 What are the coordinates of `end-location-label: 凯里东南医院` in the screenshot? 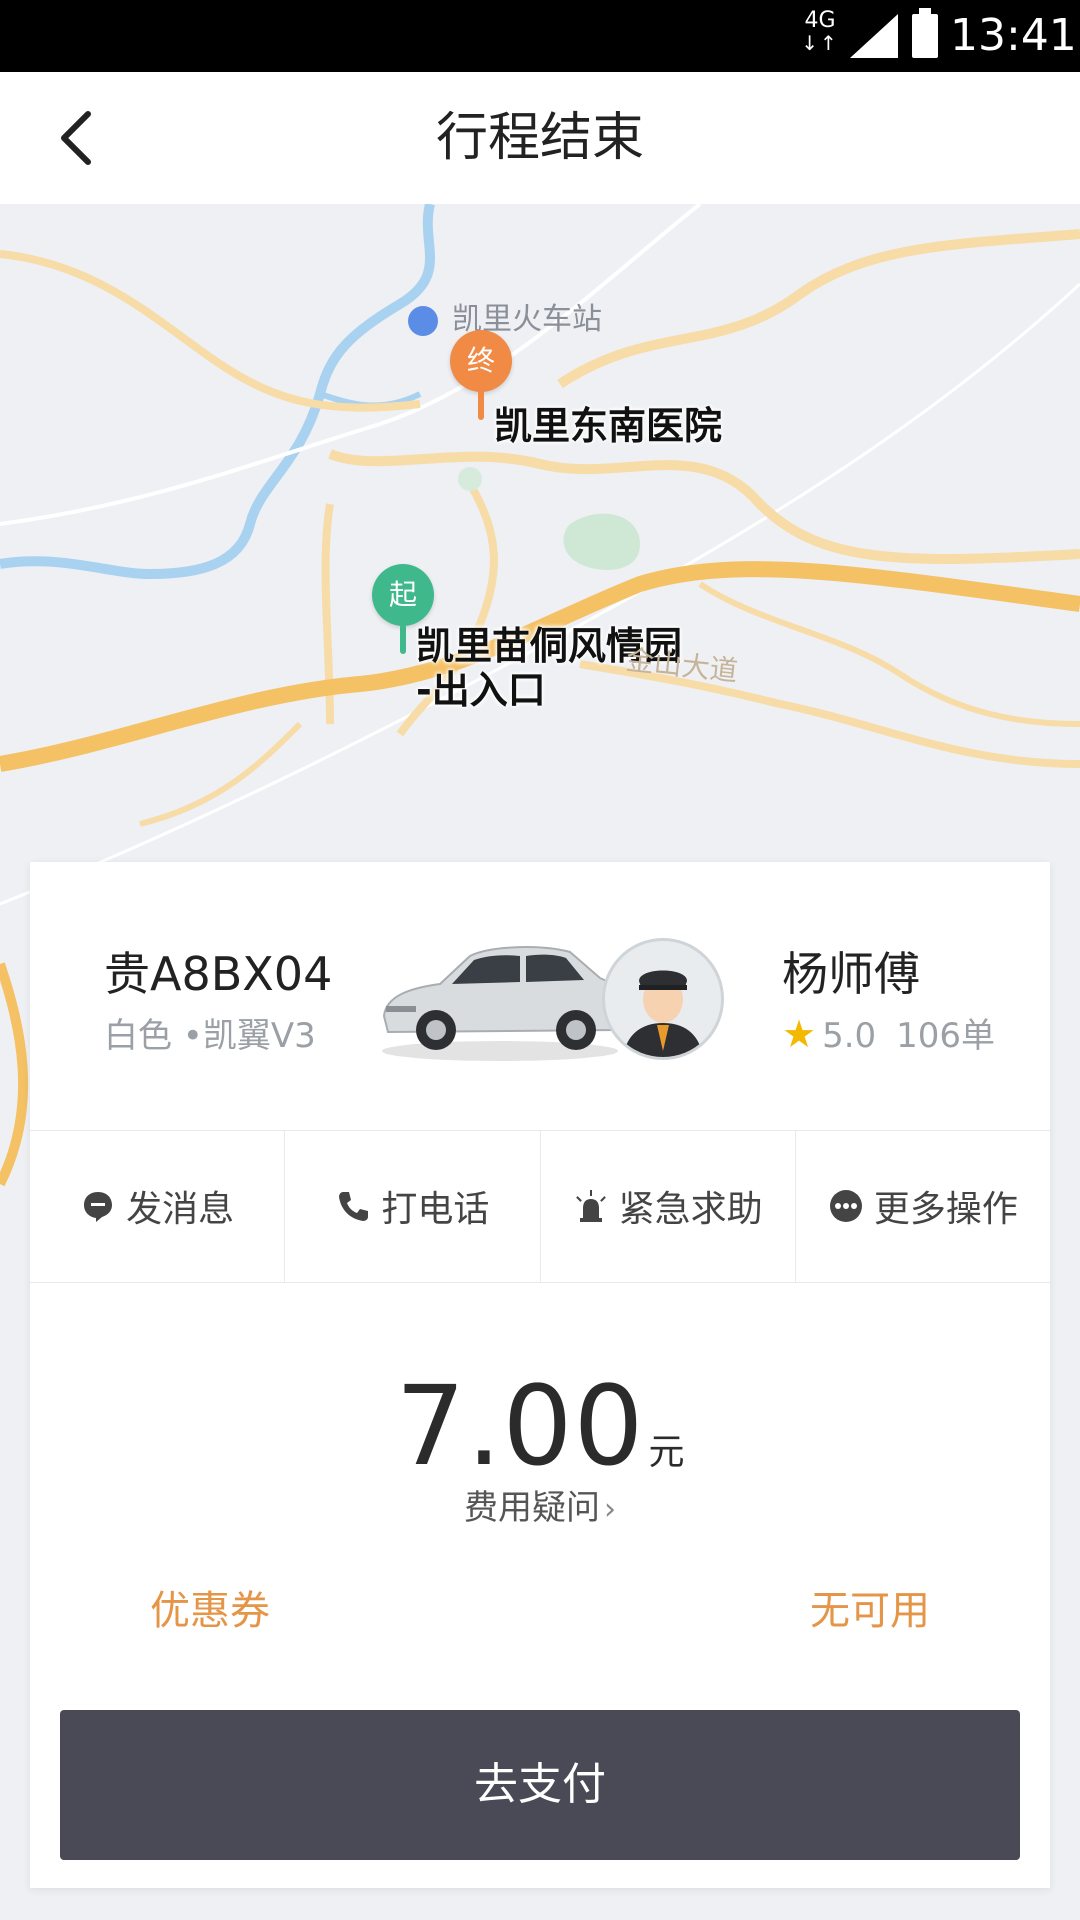 It's located at (608, 426).